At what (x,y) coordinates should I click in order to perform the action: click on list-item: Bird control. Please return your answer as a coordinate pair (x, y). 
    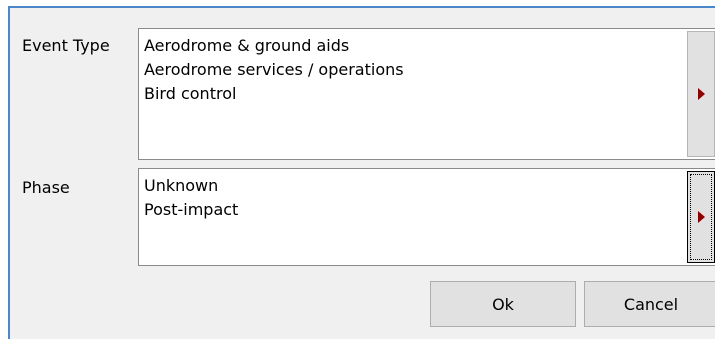
    Looking at the image, I should click on (413, 94).